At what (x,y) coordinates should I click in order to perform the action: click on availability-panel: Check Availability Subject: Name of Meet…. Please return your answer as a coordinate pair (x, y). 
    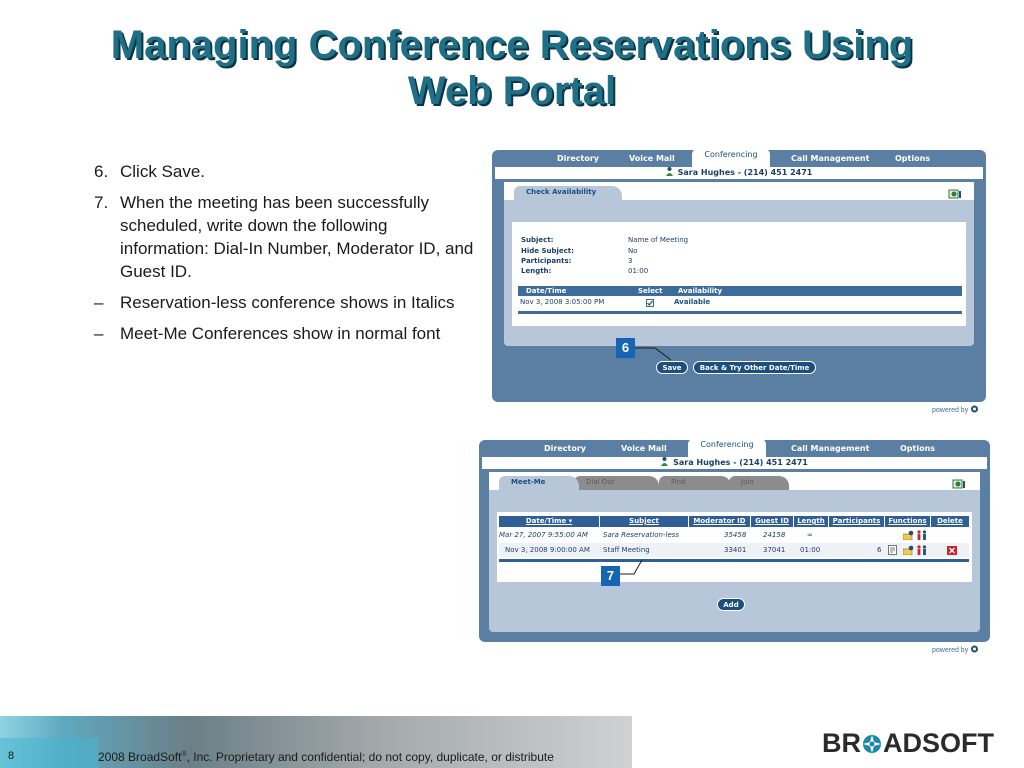
    Looking at the image, I should click on (739, 264).